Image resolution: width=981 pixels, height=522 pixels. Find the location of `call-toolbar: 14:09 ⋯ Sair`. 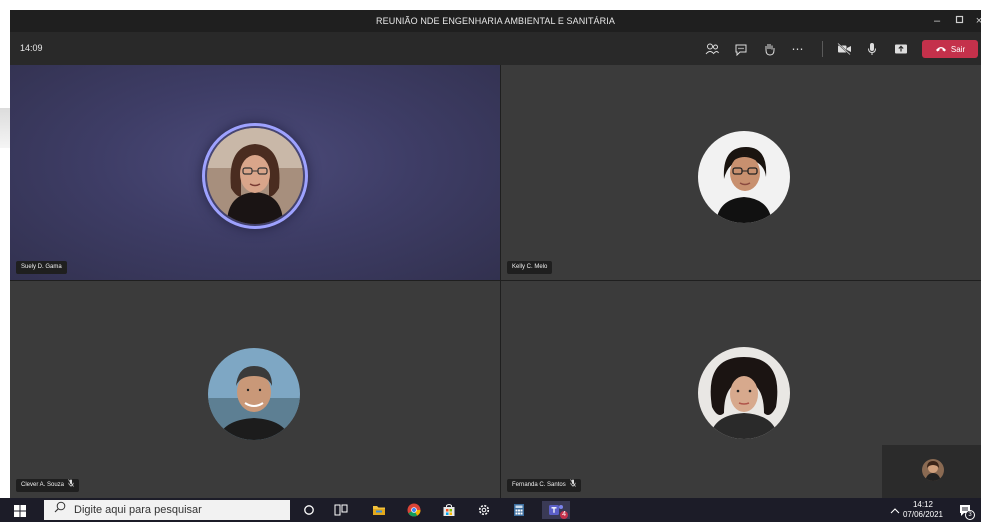

call-toolbar: 14:09 ⋯ Sair is located at coordinates (495, 48).